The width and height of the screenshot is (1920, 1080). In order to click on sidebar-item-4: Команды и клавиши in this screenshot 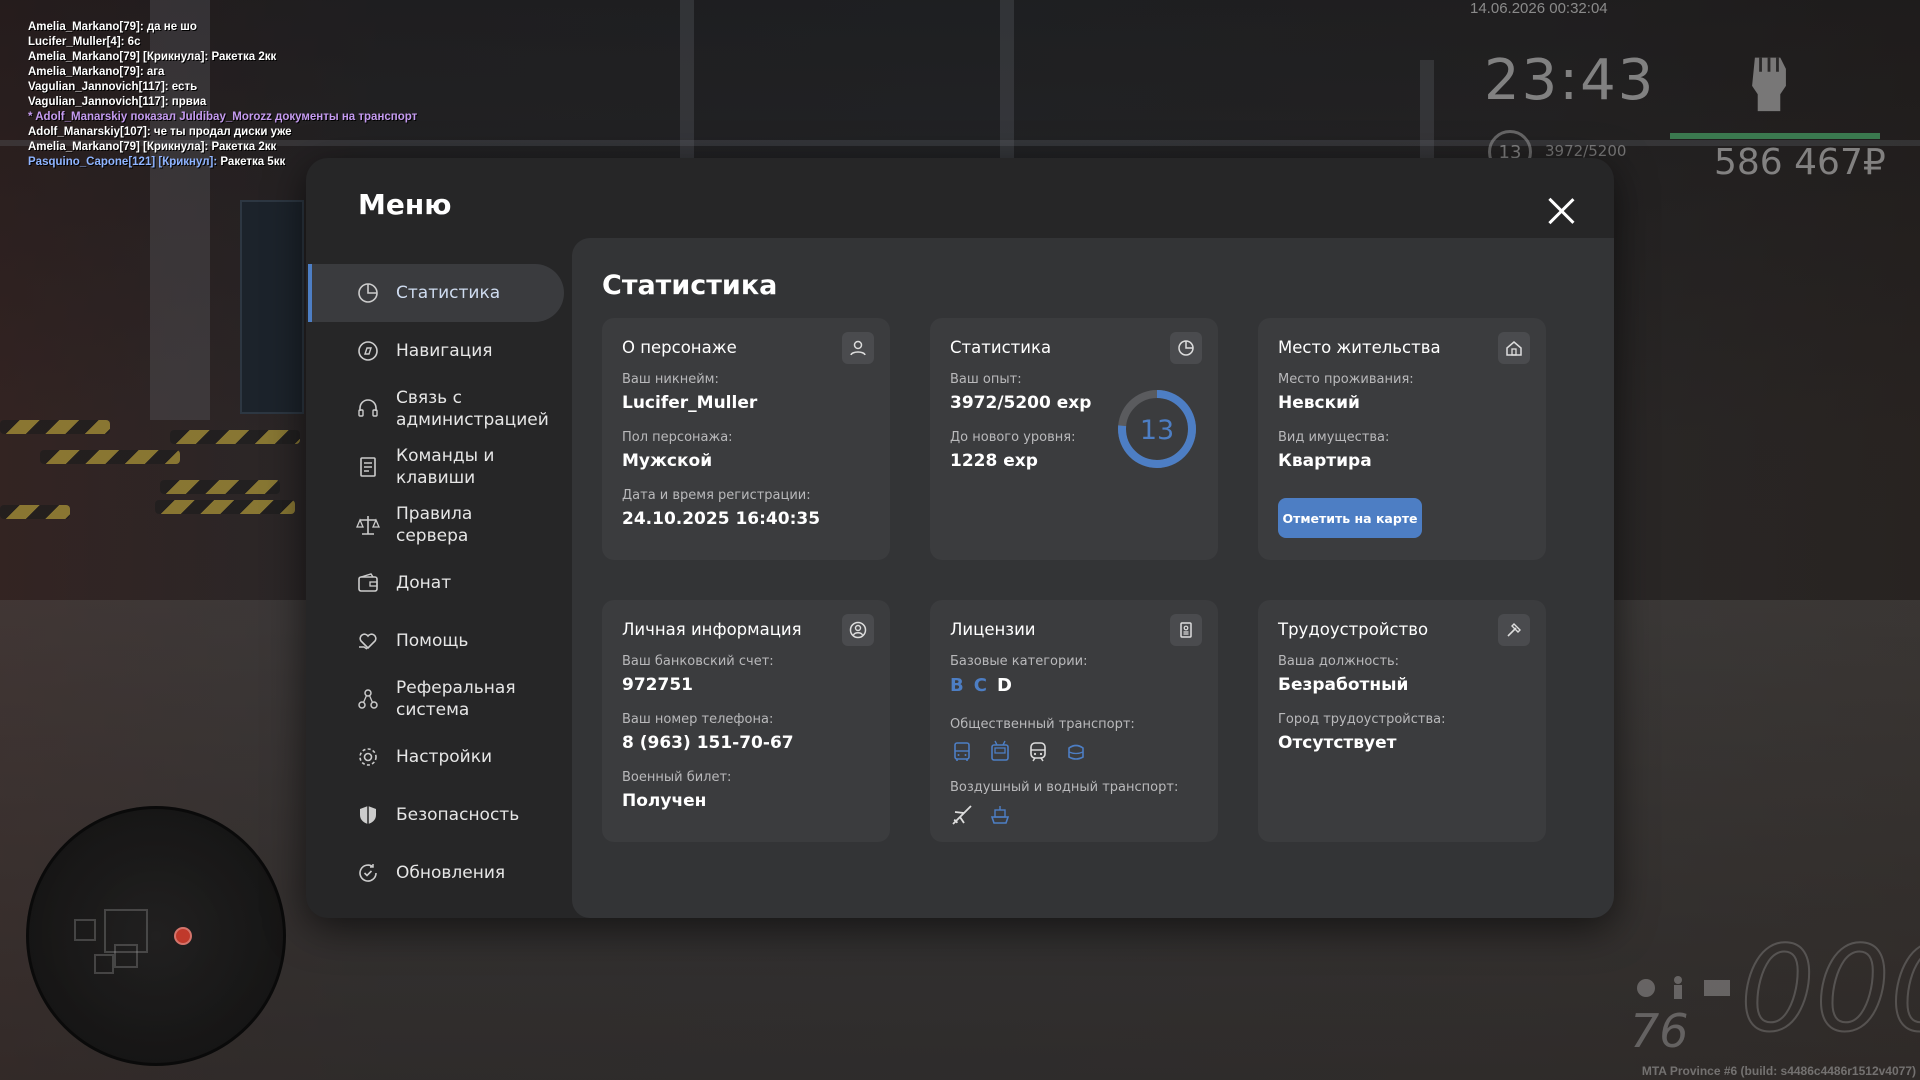, I will do `click(436, 467)`.